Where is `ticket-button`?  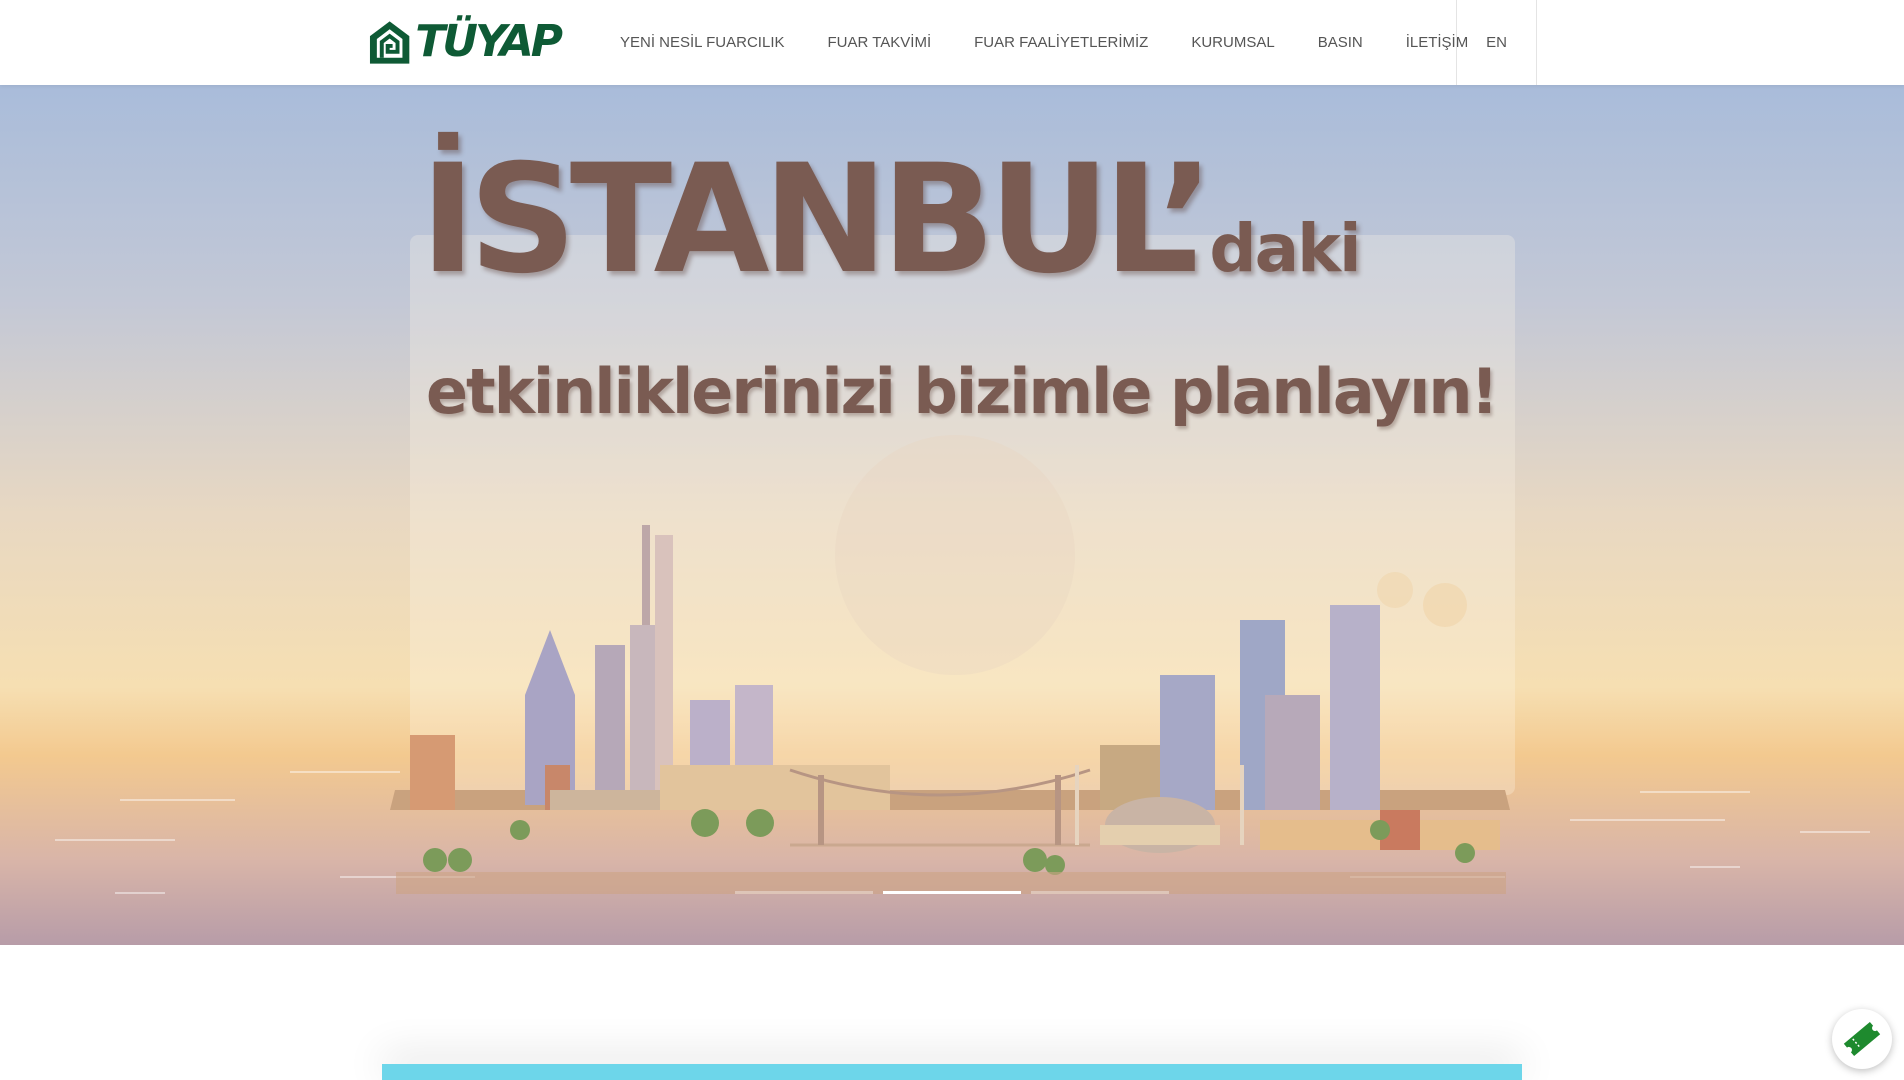 ticket-button is located at coordinates (1862, 1039).